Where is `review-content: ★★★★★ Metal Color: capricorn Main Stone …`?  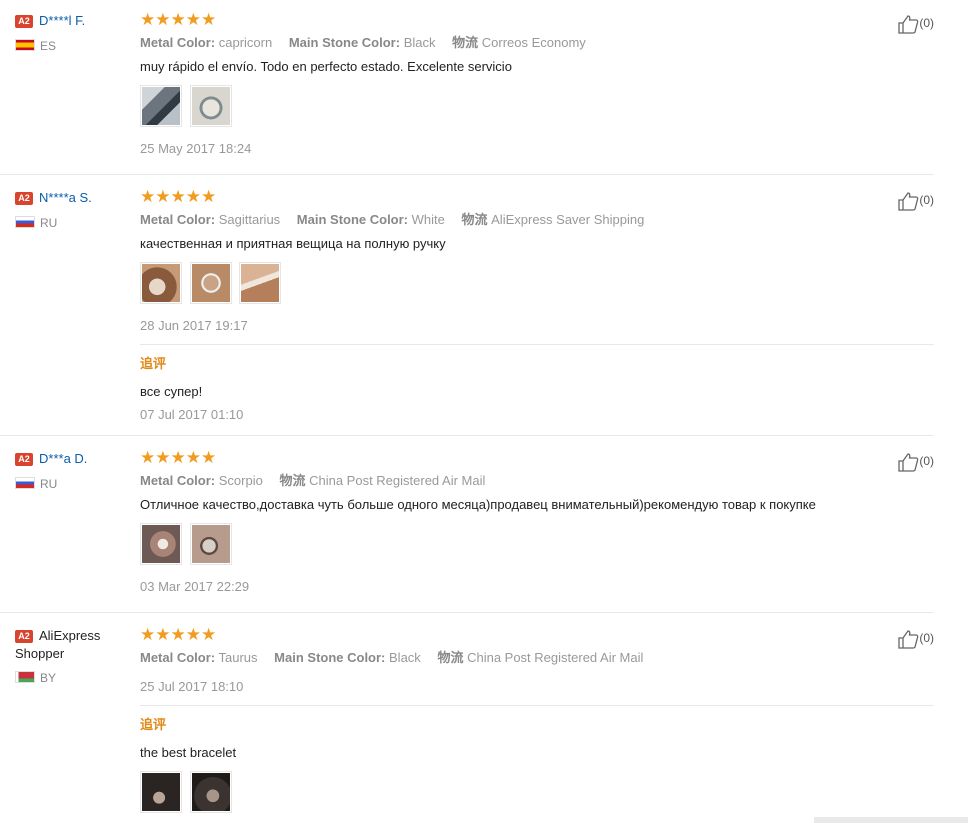
review-content: ★★★★★ Metal Color: capricorn Main Stone … is located at coordinates (537, 83).